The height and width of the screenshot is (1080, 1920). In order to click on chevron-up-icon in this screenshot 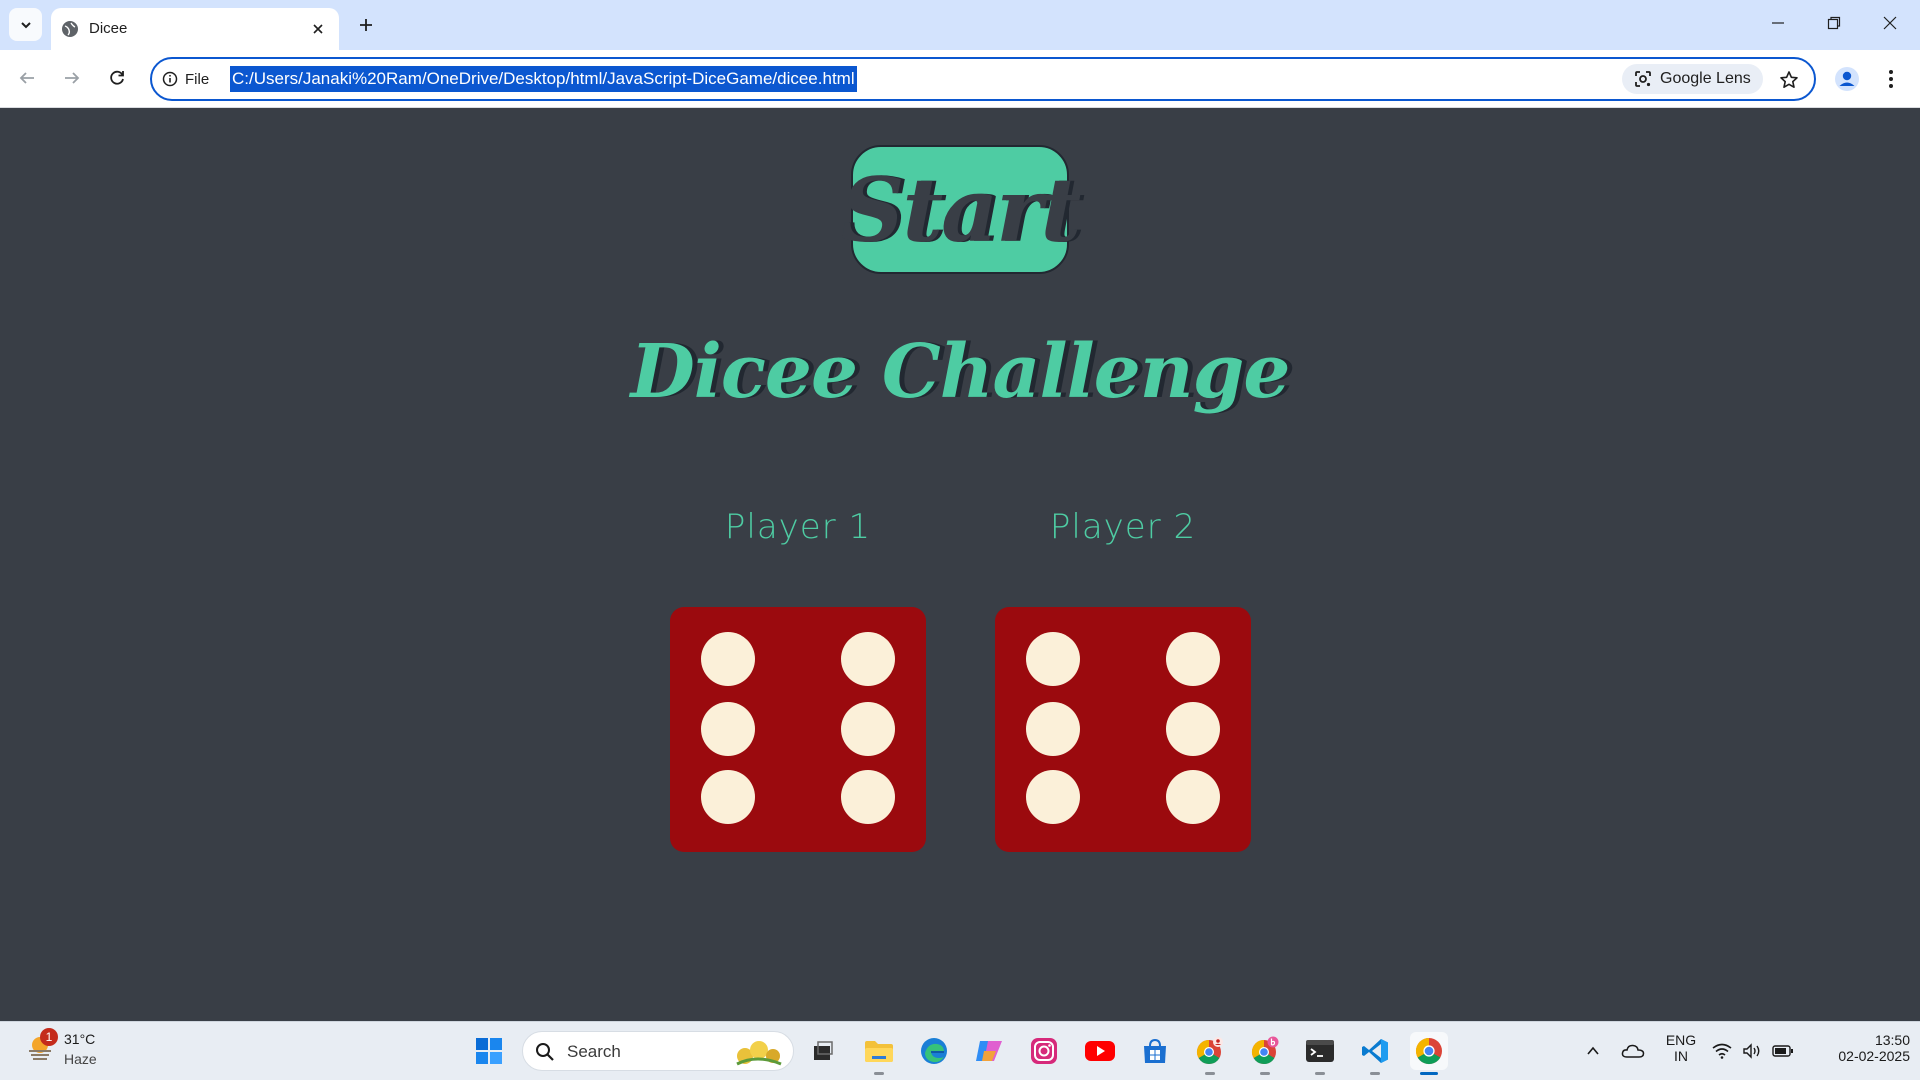, I will do `click(1593, 1050)`.